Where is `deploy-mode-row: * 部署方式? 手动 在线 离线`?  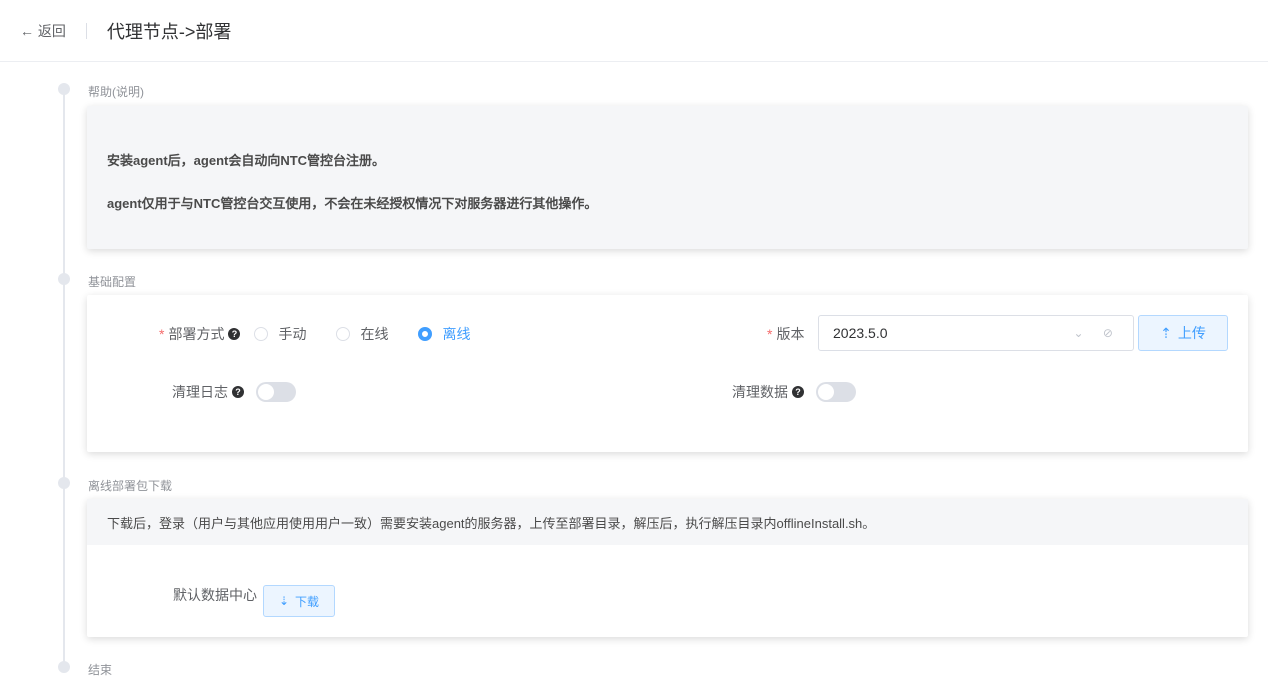 deploy-mode-row: * 部署方式? 手动 在线 离线 is located at coordinates (315, 334).